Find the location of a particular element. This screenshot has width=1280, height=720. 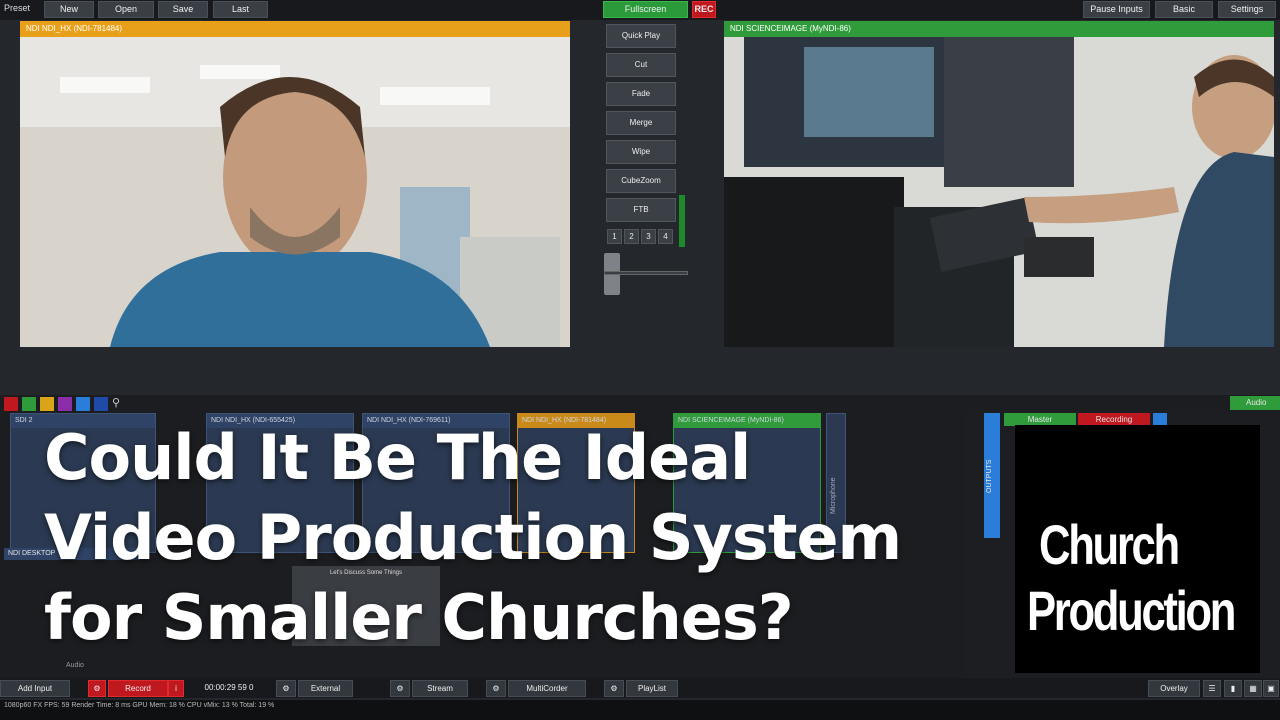

church-production-logo: Church Production is located at coordinates (1137, 549).